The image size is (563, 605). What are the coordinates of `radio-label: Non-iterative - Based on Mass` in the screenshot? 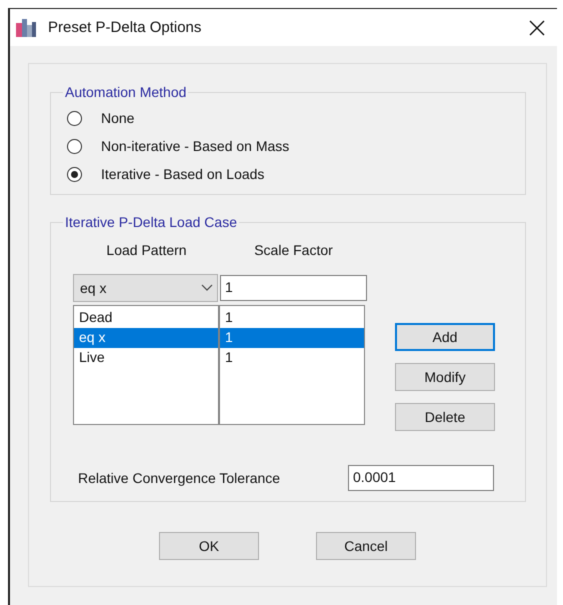 It's located at (195, 146).